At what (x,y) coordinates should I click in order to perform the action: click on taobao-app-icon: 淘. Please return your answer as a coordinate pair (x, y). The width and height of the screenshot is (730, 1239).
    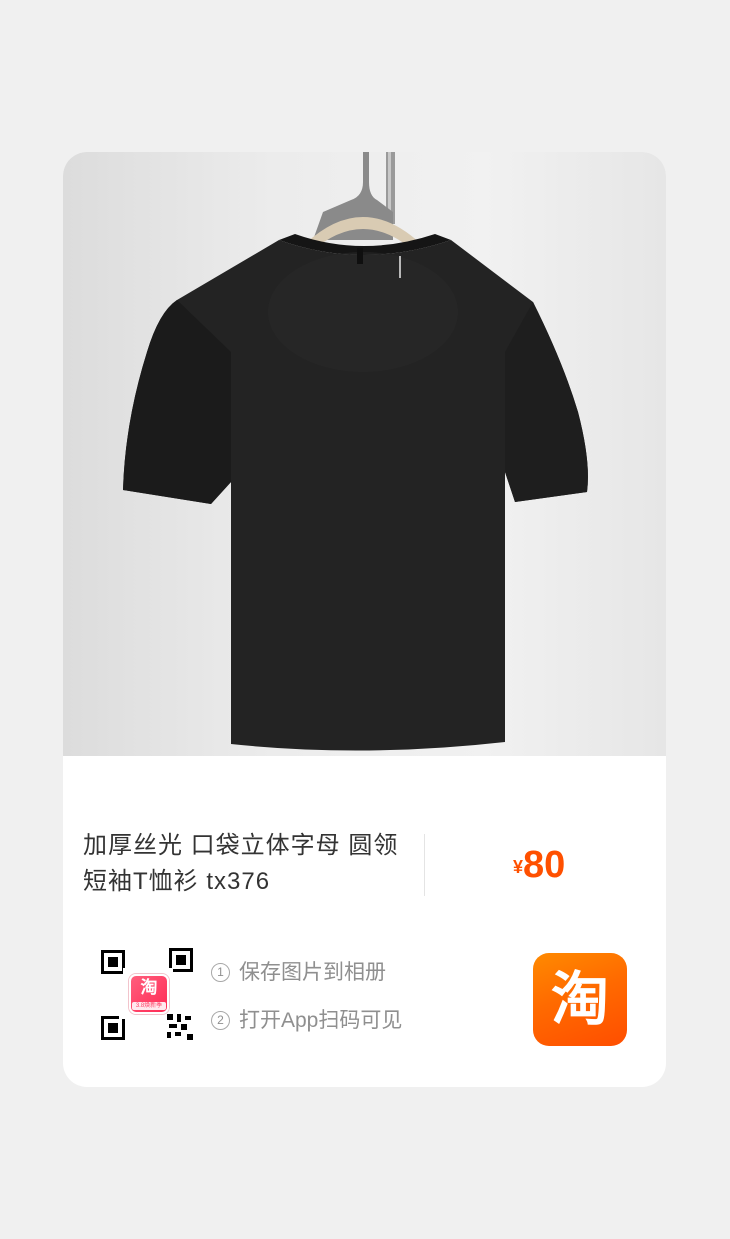
    Looking at the image, I should click on (580, 999).